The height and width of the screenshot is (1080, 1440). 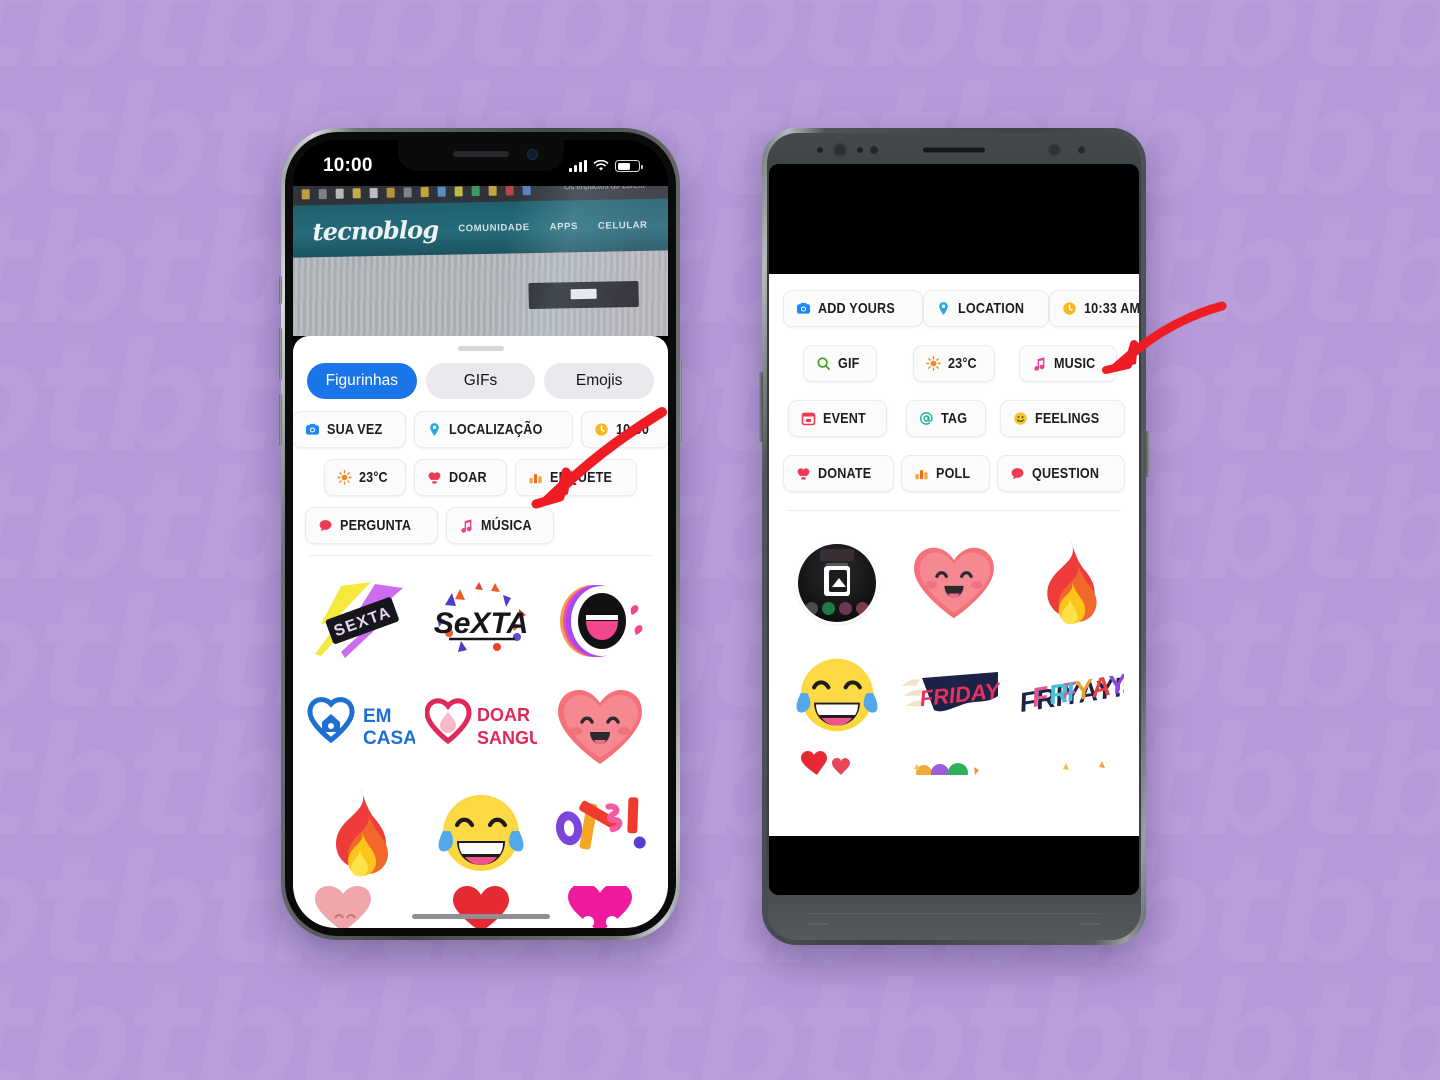 I want to click on sticker-button-label: ADD YOURS, so click(x=856, y=308).